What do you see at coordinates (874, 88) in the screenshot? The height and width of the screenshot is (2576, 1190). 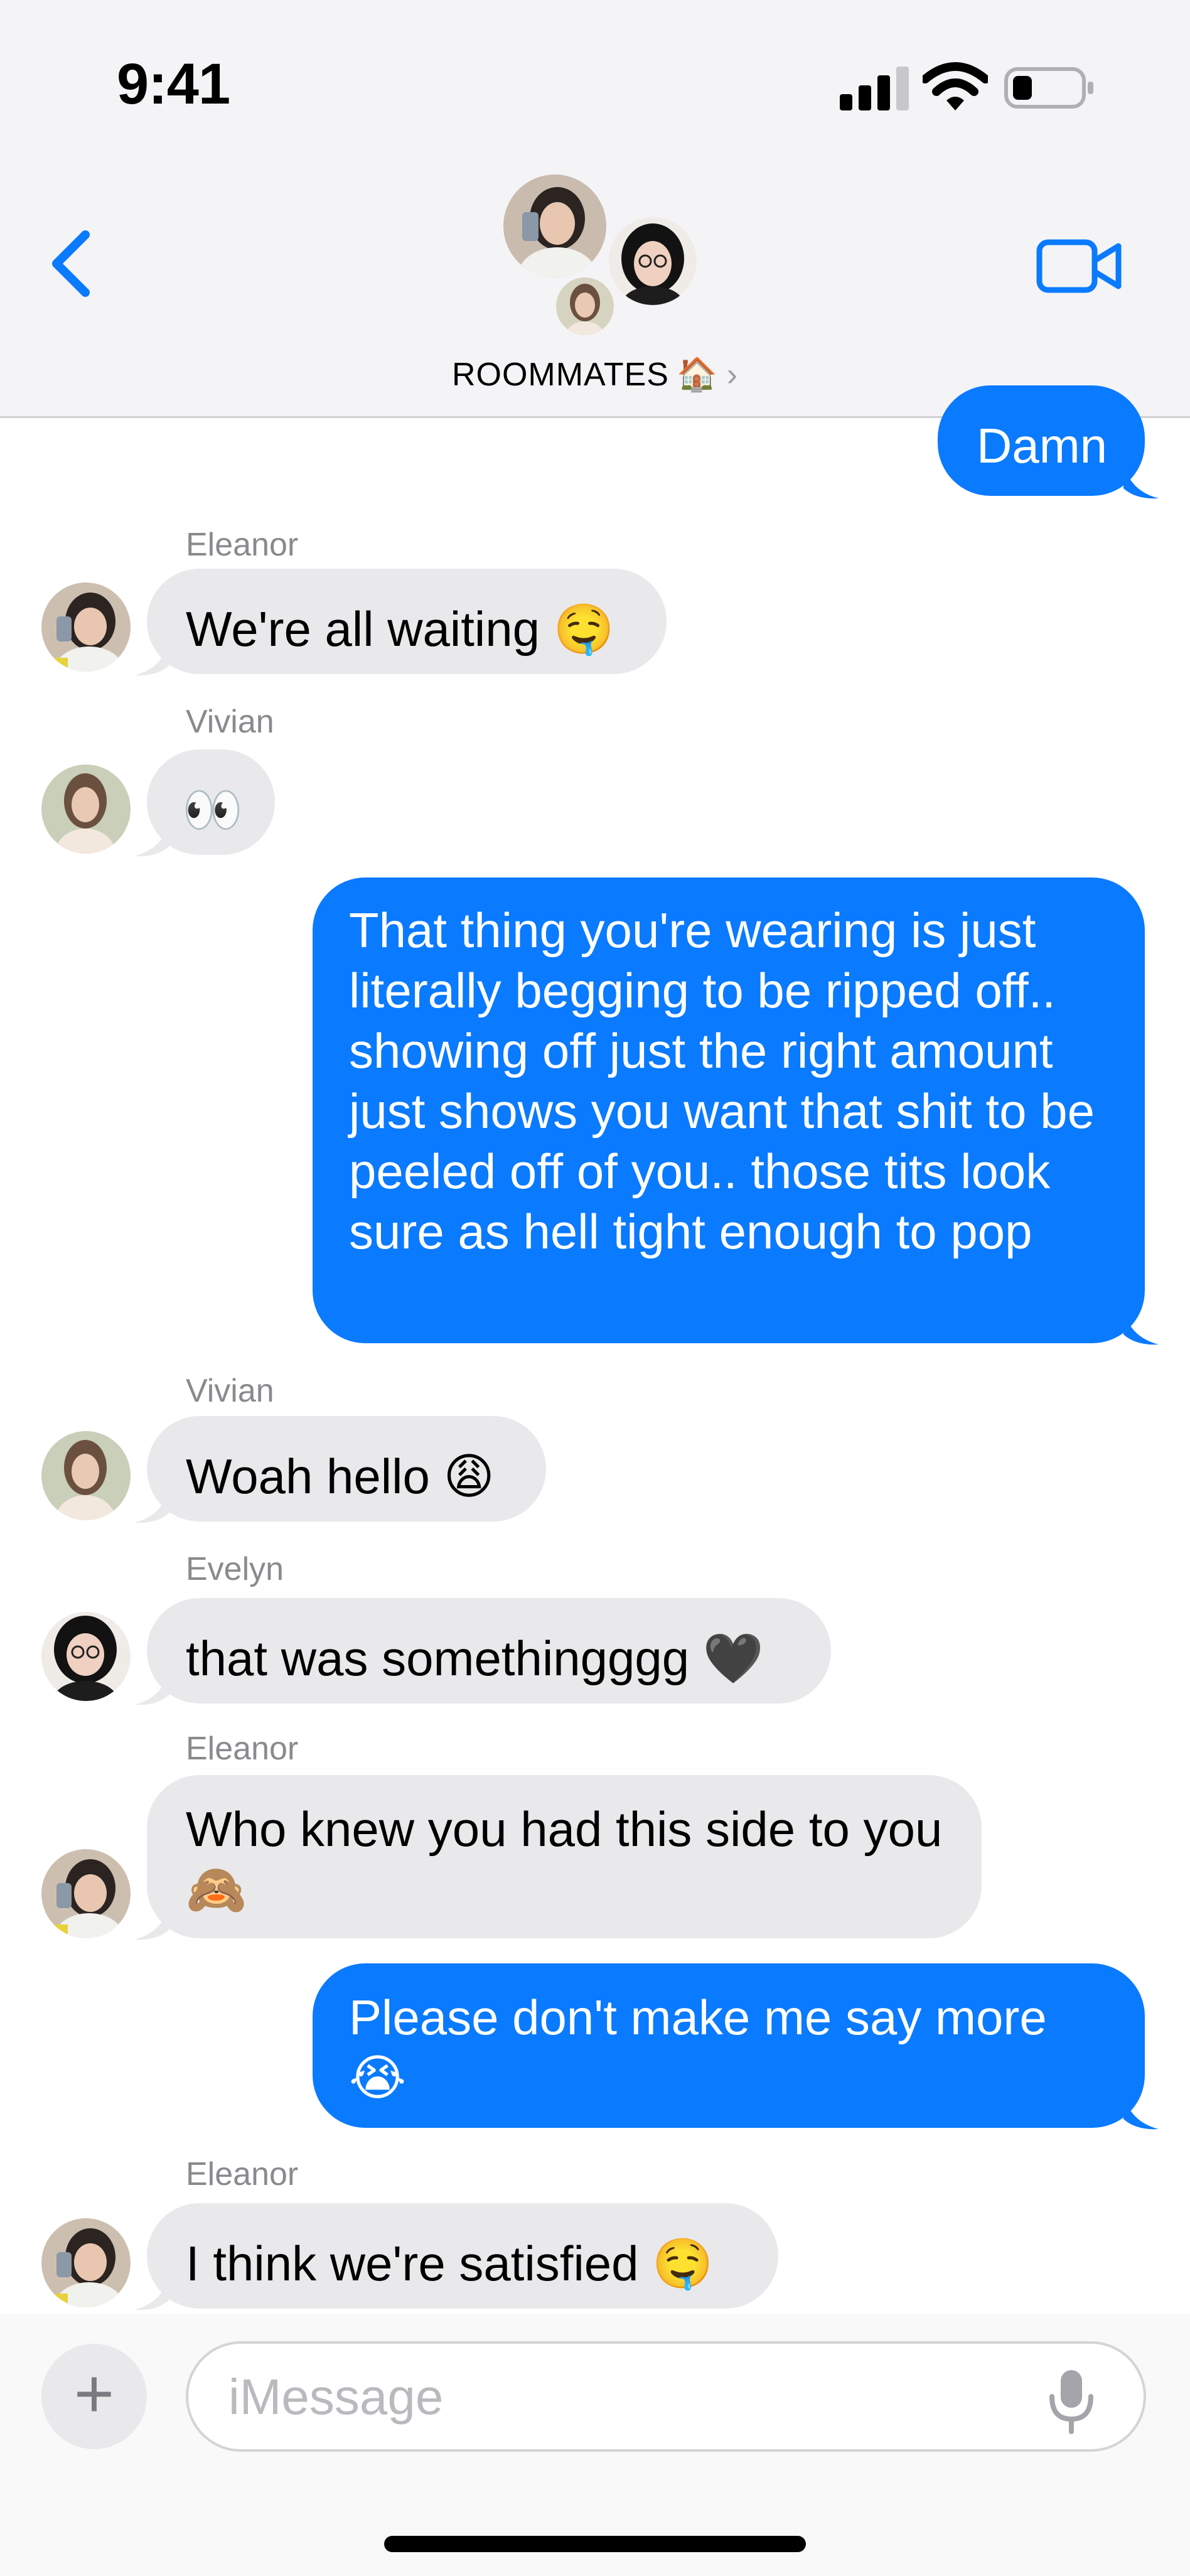 I see `cellular-signal-icon` at bounding box center [874, 88].